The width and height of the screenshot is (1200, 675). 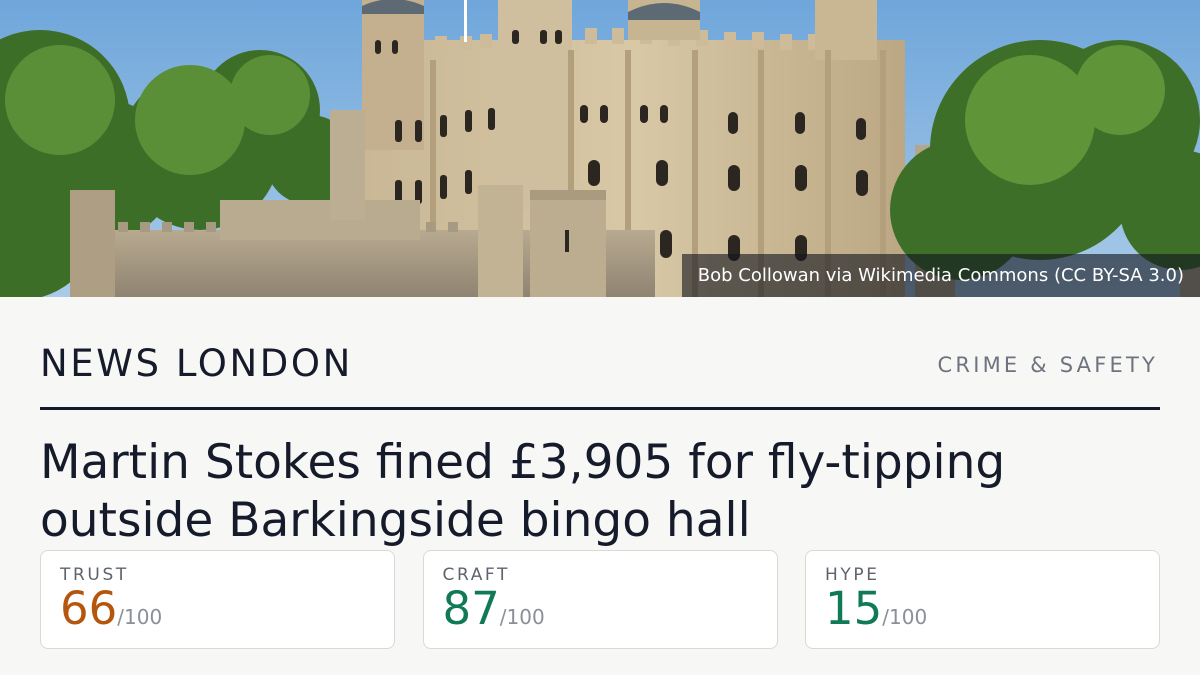 I want to click on card-score: 66/100, so click(x=217, y=609).